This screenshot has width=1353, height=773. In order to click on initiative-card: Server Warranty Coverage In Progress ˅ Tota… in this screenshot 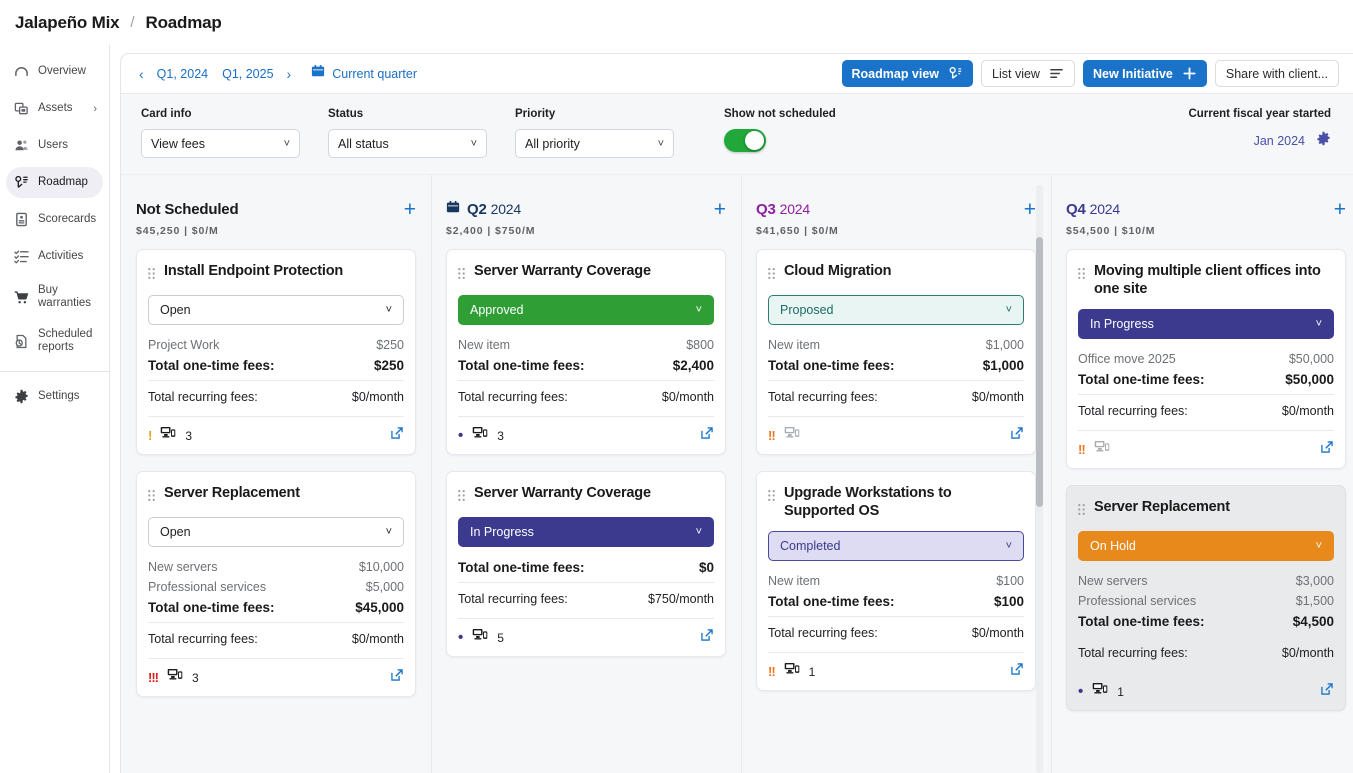, I will do `click(586, 564)`.